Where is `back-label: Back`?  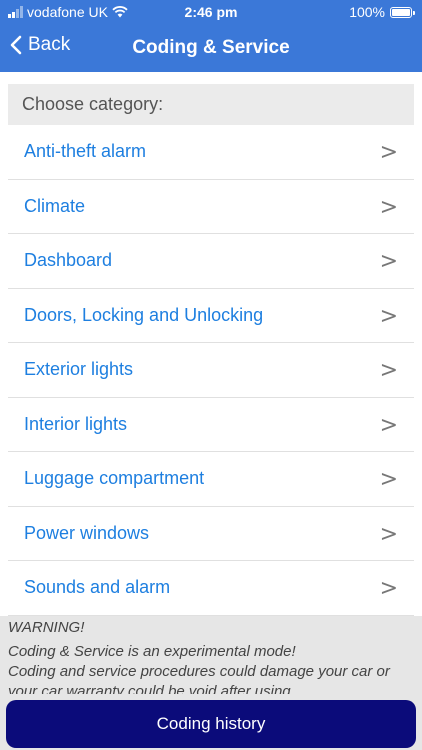
back-label: Back is located at coordinates (49, 44).